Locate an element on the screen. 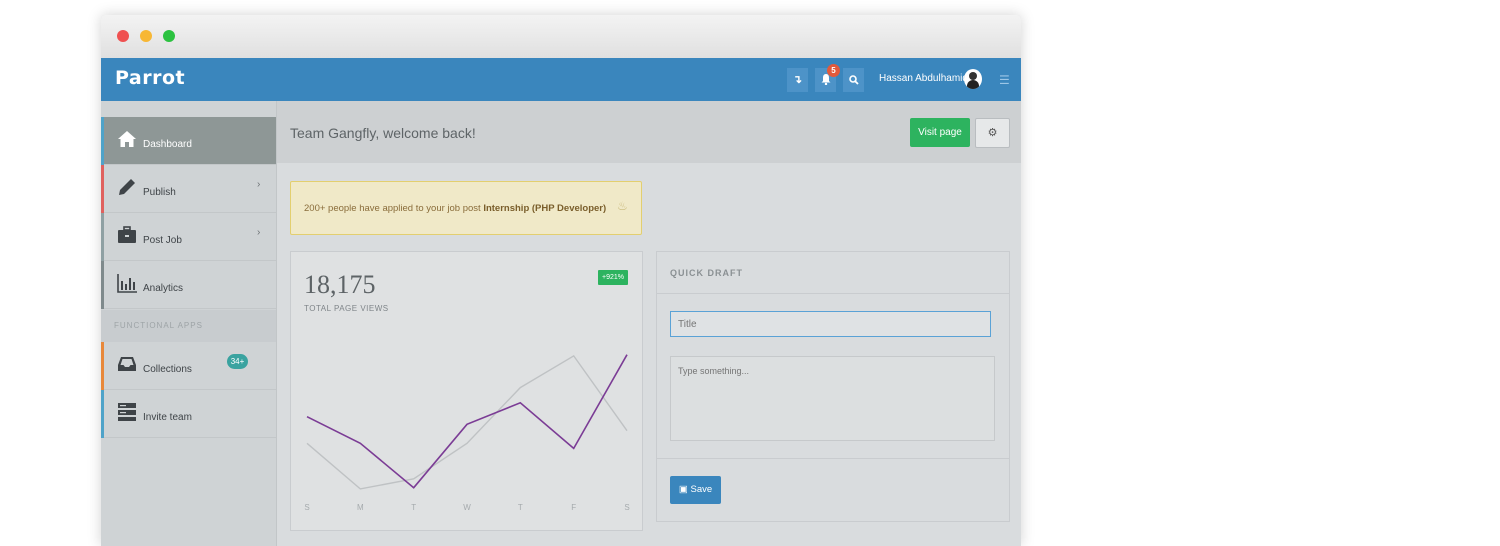 The image size is (1500, 546). briefcase-icon is located at coordinates (127, 234).